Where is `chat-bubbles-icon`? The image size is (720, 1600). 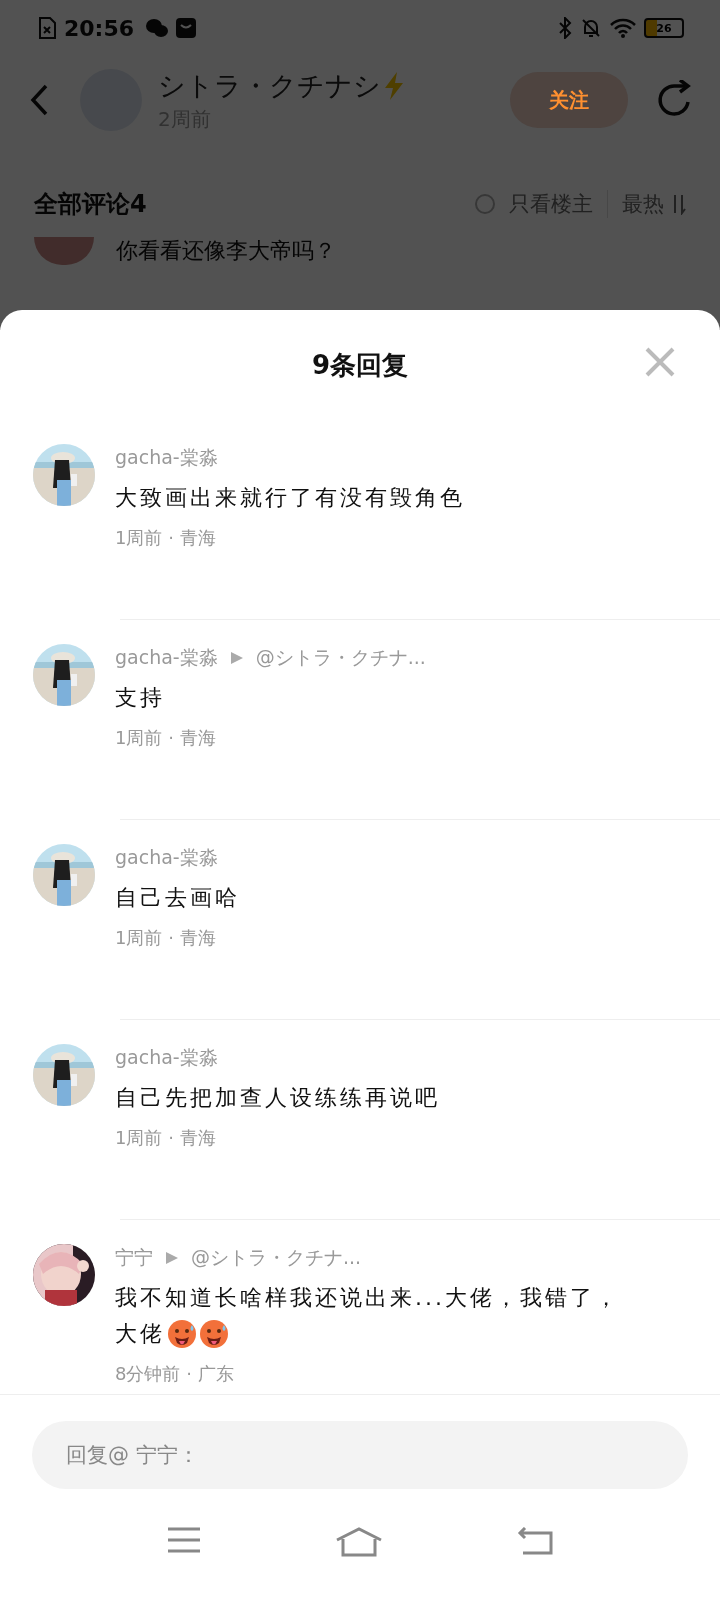
chat-bubbles-icon is located at coordinates (157, 28).